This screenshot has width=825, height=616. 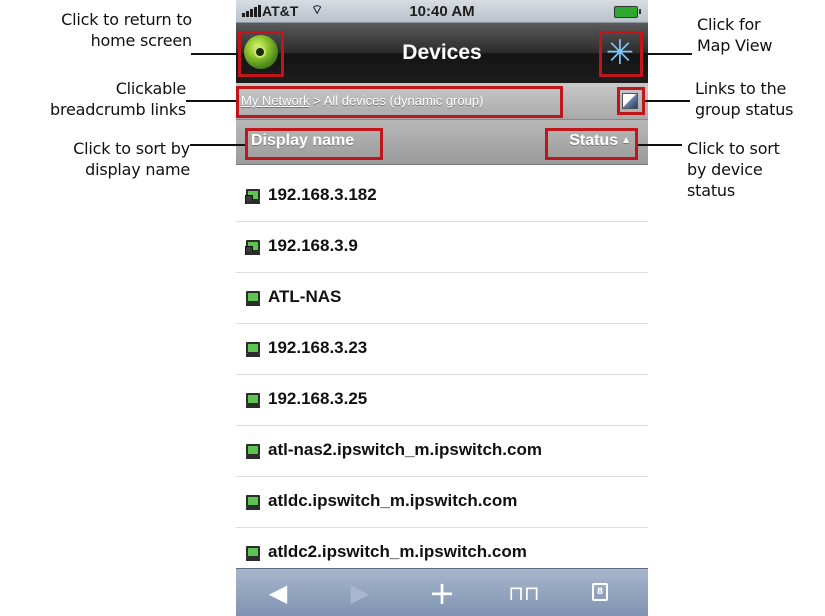 I want to click on device-row: 192.168.3.9, so click(x=442, y=247).